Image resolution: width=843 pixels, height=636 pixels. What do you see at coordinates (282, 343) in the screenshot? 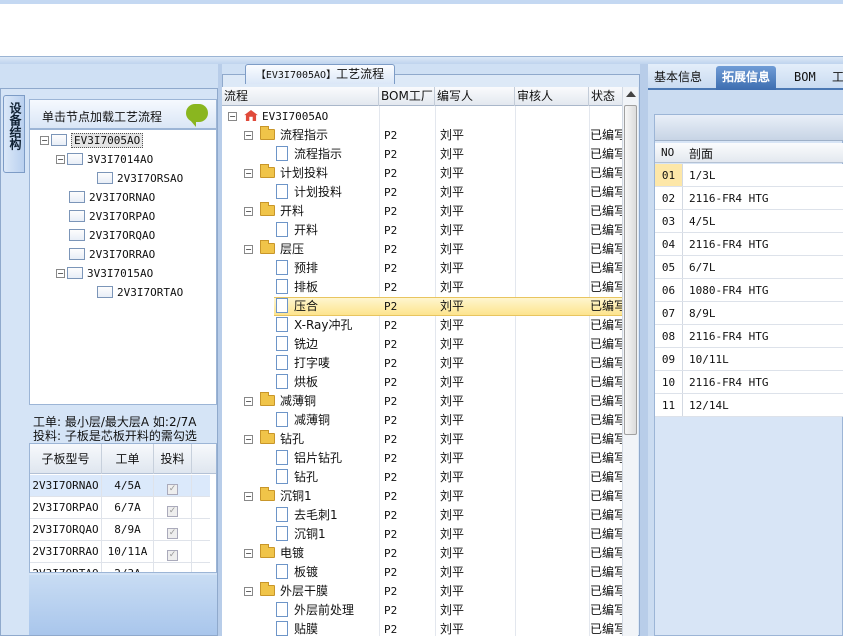
I see `document-icon` at bounding box center [282, 343].